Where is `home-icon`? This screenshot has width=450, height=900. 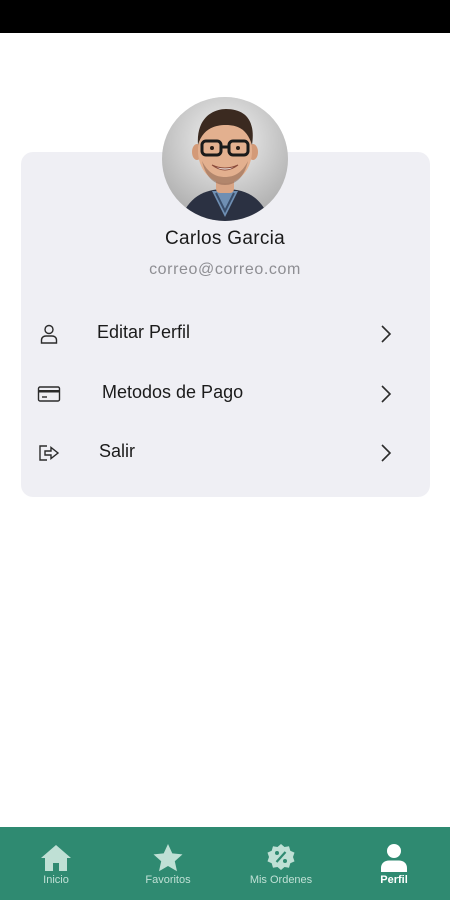 home-icon is located at coordinates (56, 858).